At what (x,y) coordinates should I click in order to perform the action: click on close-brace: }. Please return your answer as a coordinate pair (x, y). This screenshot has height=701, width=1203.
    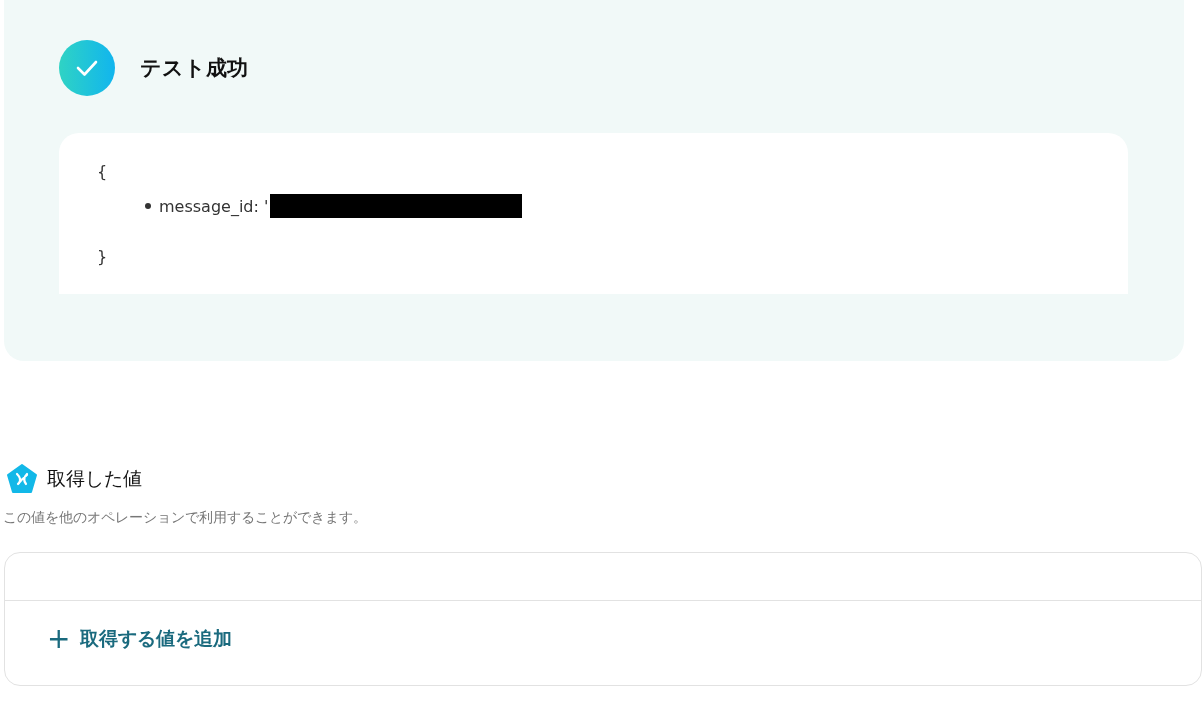
    Looking at the image, I should click on (103, 257).